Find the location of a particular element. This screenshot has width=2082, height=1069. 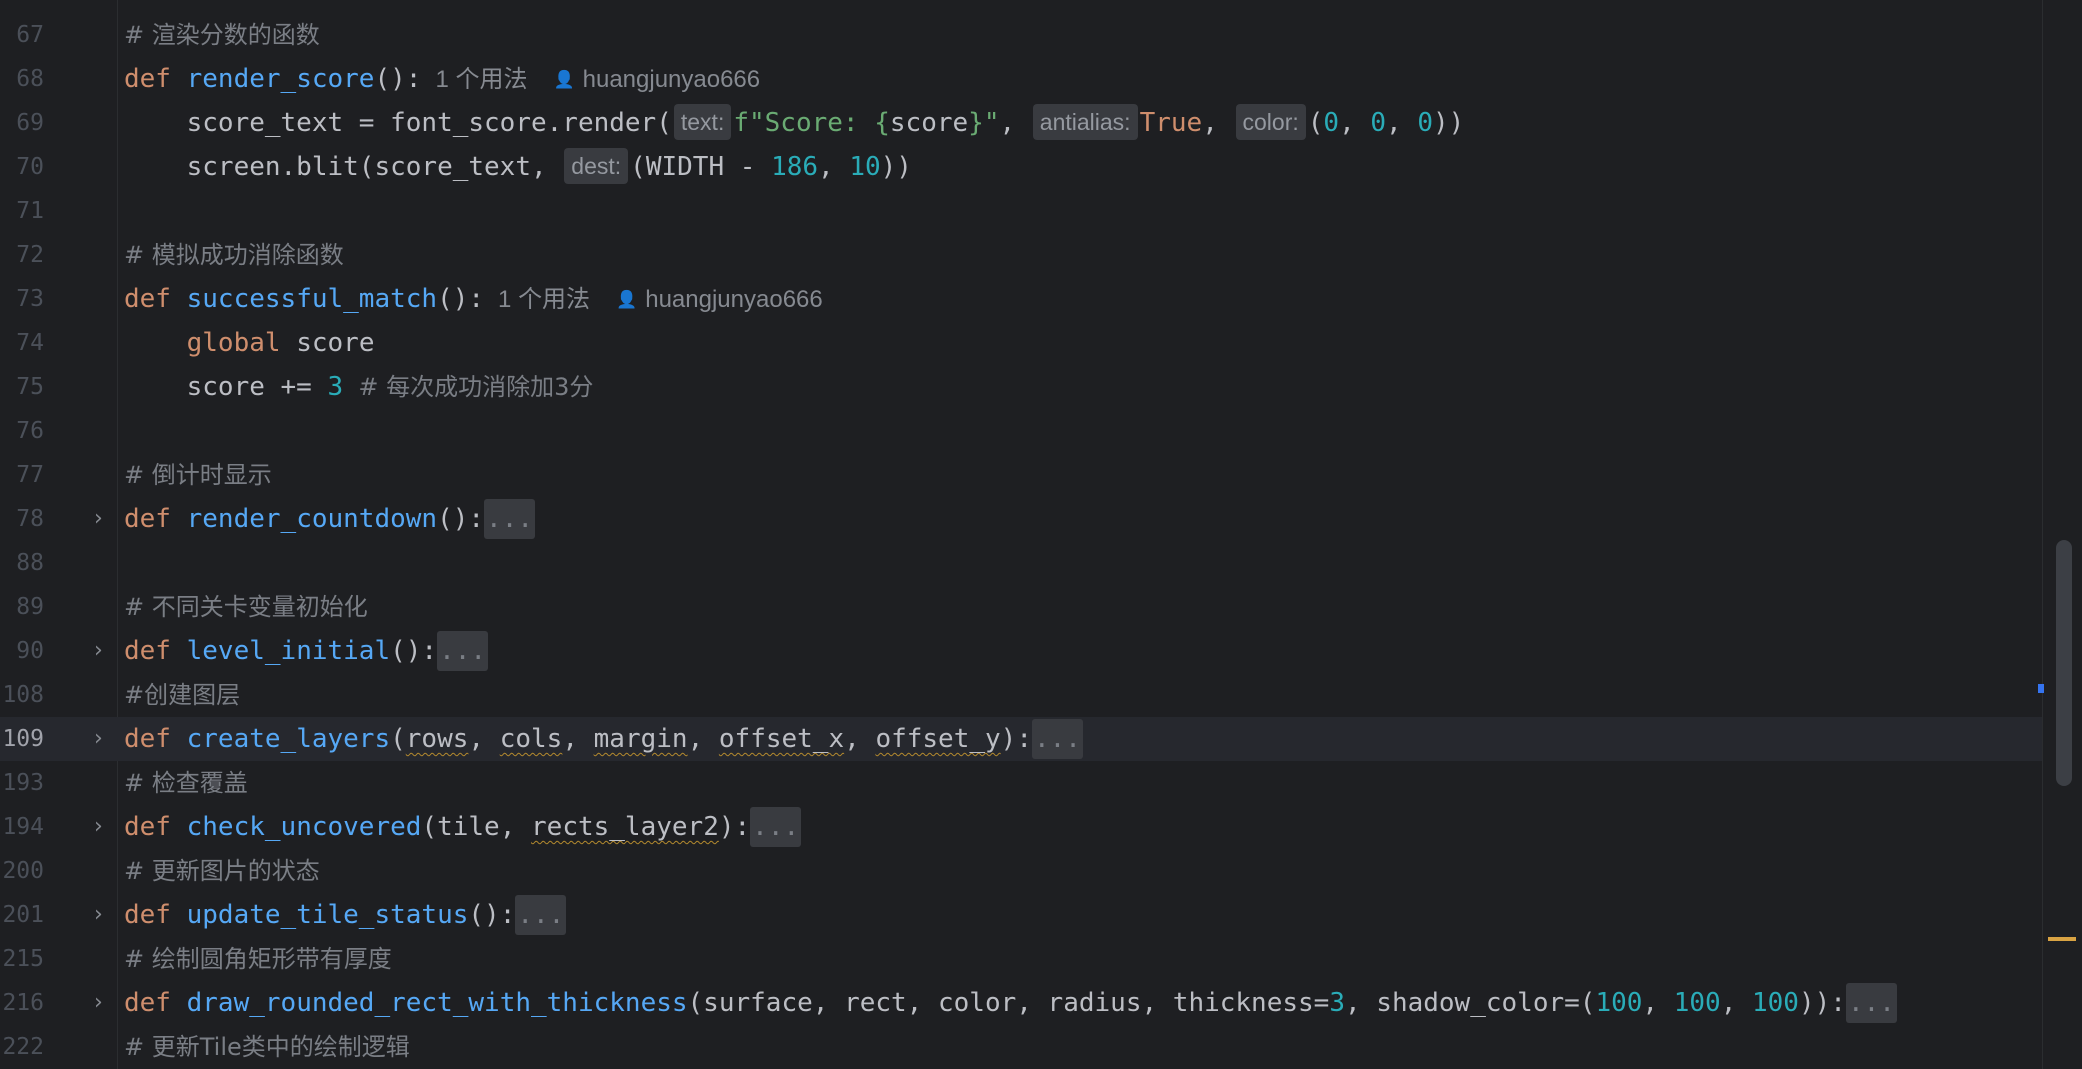

line-number: 89 is located at coordinates (30, 607).